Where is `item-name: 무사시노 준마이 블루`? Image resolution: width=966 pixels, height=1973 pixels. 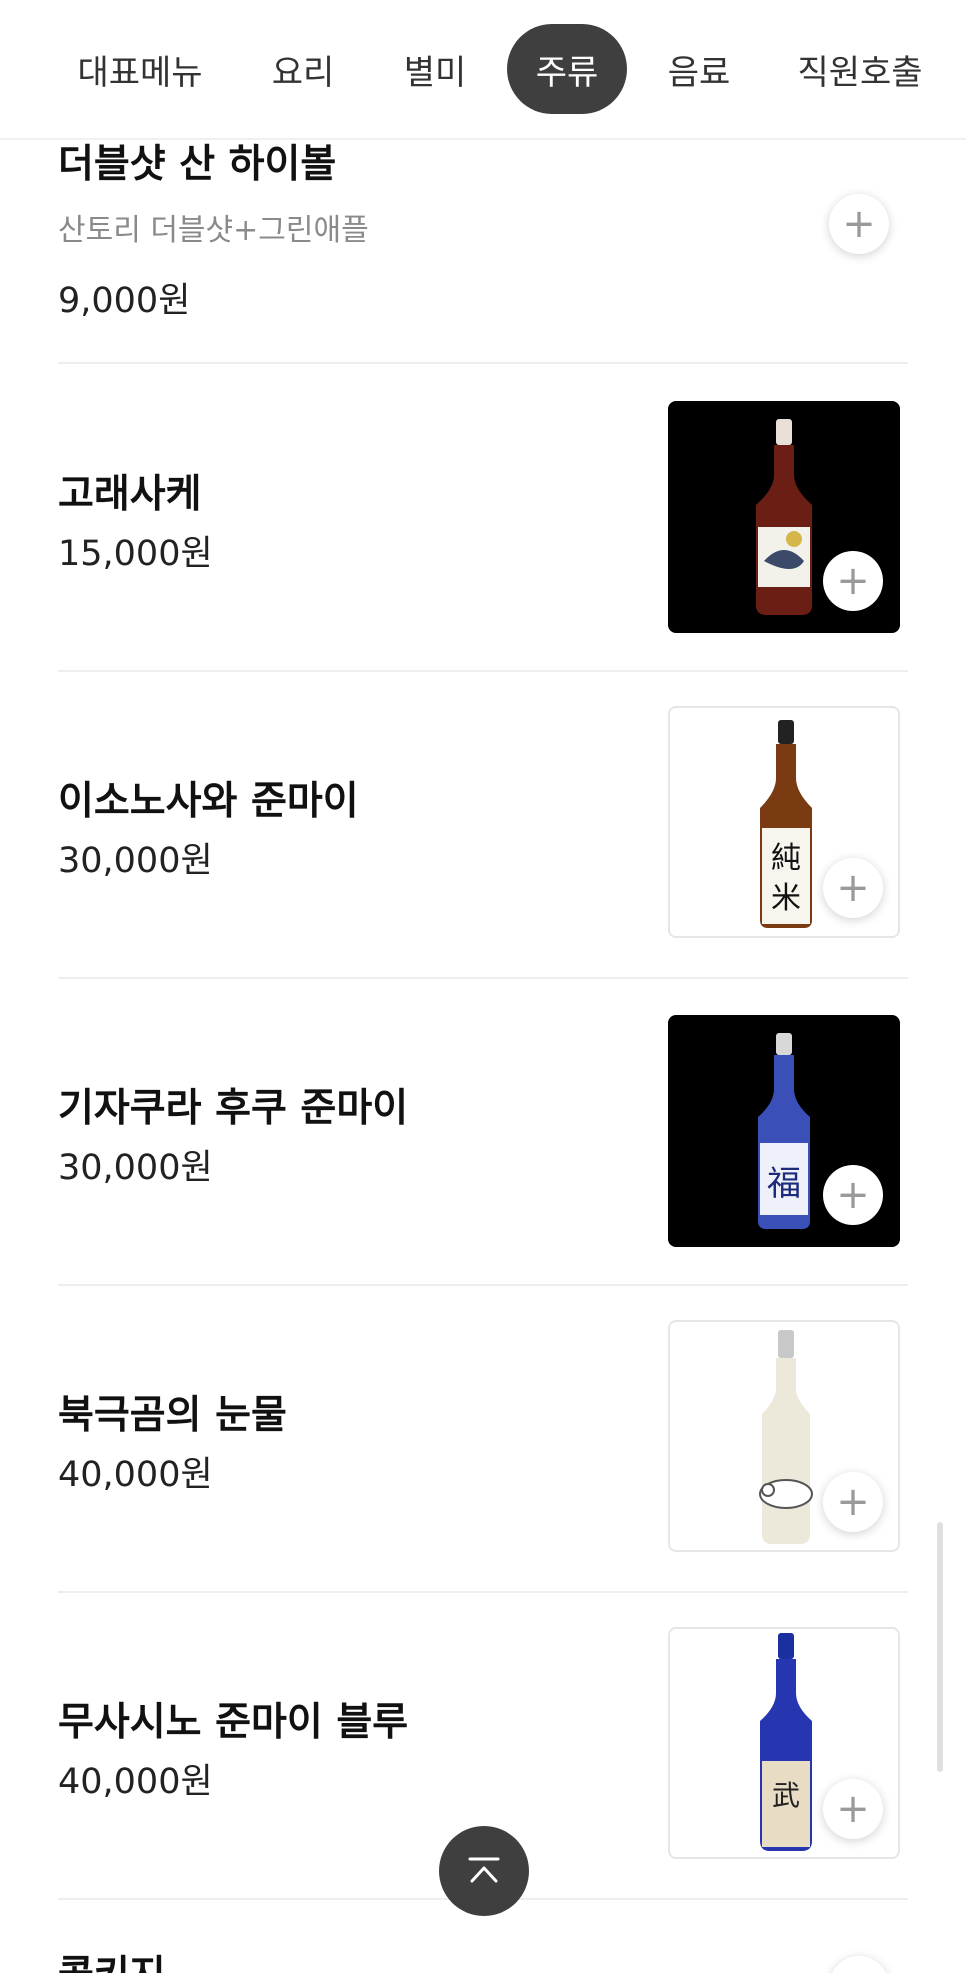 item-name: 무사시노 준마이 블루 is located at coordinates (233, 1722).